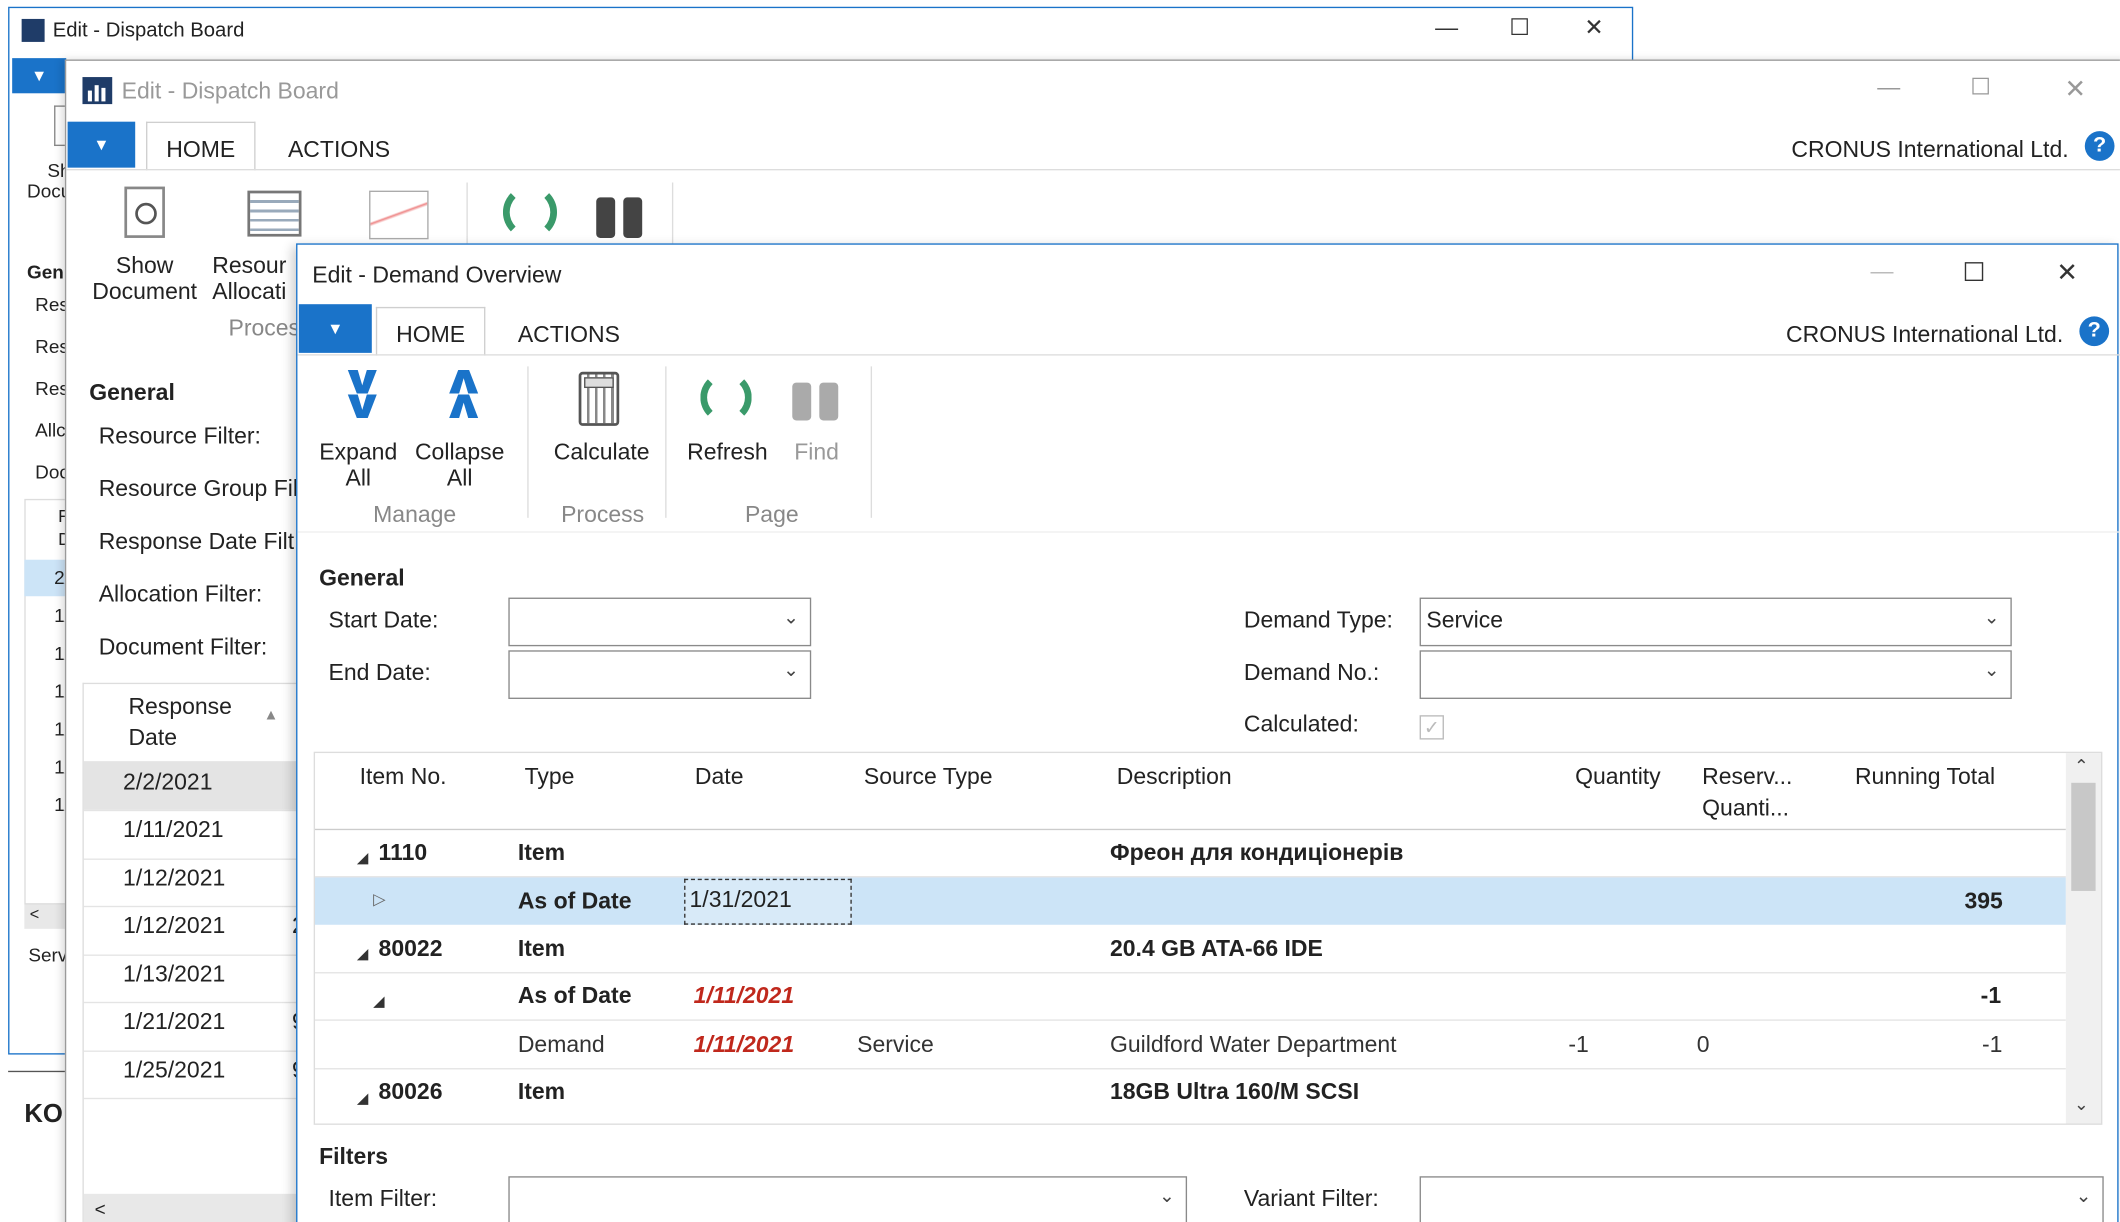 Image resolution: width=2120 pixels, height=1222 pixels. I want to click on bg-footer-label: Serv, so click(48, 954).